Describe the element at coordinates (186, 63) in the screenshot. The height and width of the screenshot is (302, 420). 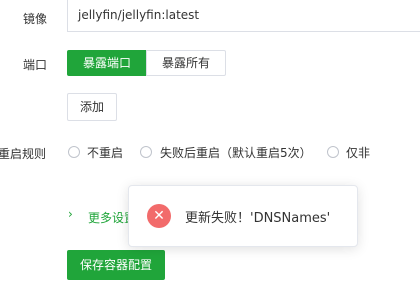
I see `tab-expose-all: 暴露所有` at that location.